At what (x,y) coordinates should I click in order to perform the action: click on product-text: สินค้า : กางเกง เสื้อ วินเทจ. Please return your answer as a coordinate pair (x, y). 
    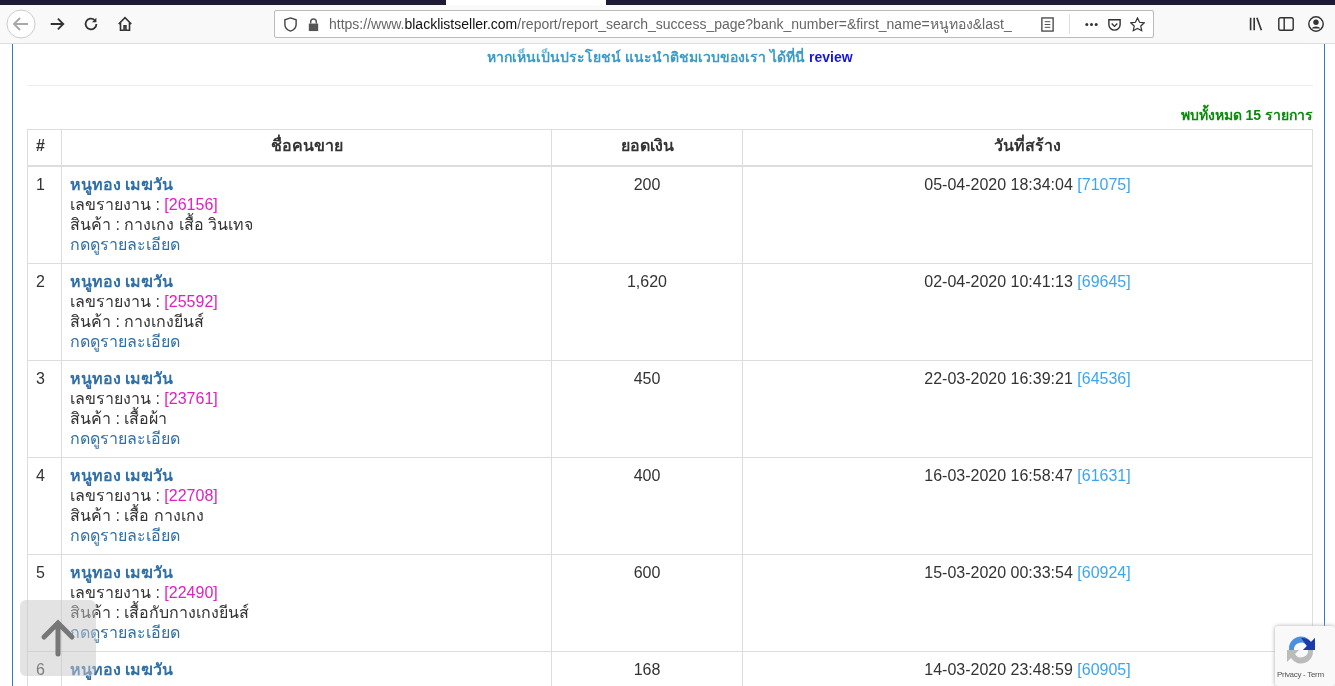
    Looking at the image, I should click on (162, 225).